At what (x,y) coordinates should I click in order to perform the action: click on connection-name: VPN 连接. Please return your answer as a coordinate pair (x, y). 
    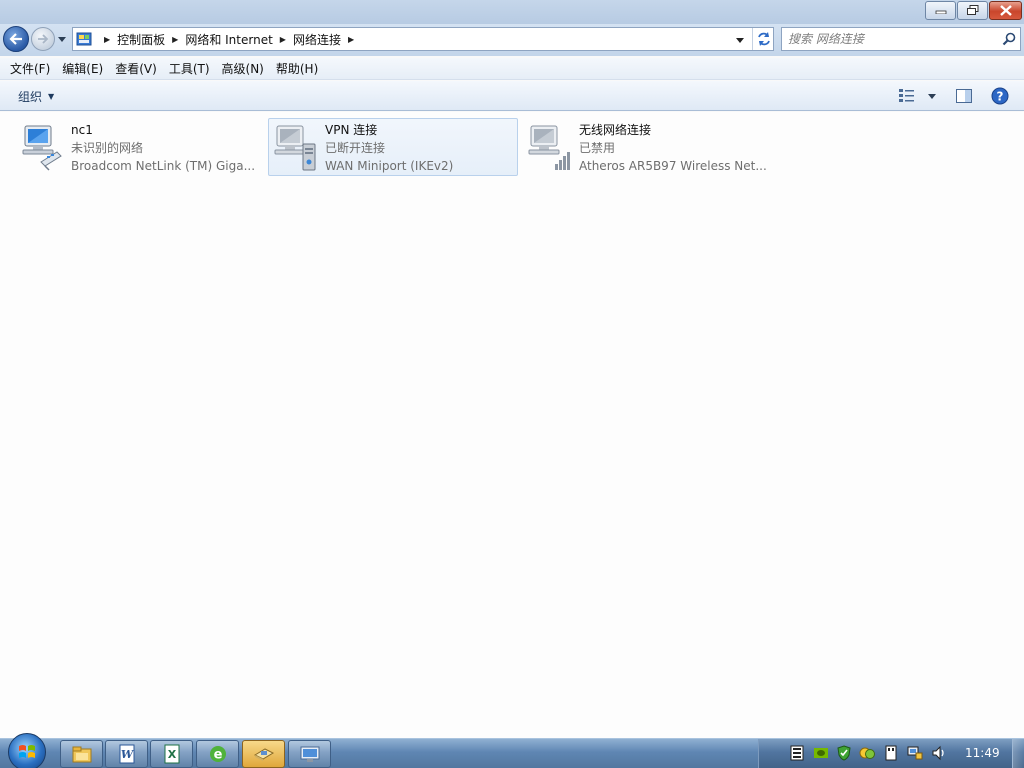
    Looking at the image, I should click on (351, 130).